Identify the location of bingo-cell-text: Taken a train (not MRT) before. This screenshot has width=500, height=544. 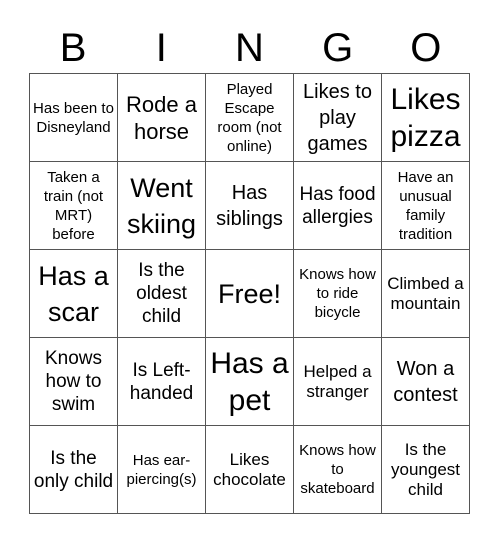
(73, 205).